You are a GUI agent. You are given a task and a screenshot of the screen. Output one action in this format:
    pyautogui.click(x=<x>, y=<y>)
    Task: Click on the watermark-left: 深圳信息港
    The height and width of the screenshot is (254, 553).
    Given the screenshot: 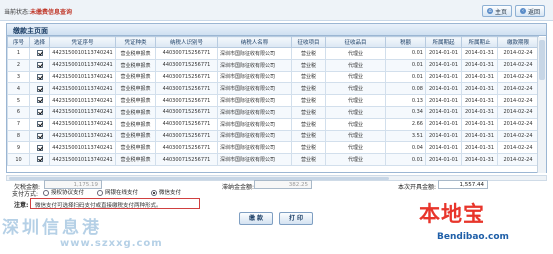 What is the action you would take?
    pyautogui.click(x=52, y=228)
    